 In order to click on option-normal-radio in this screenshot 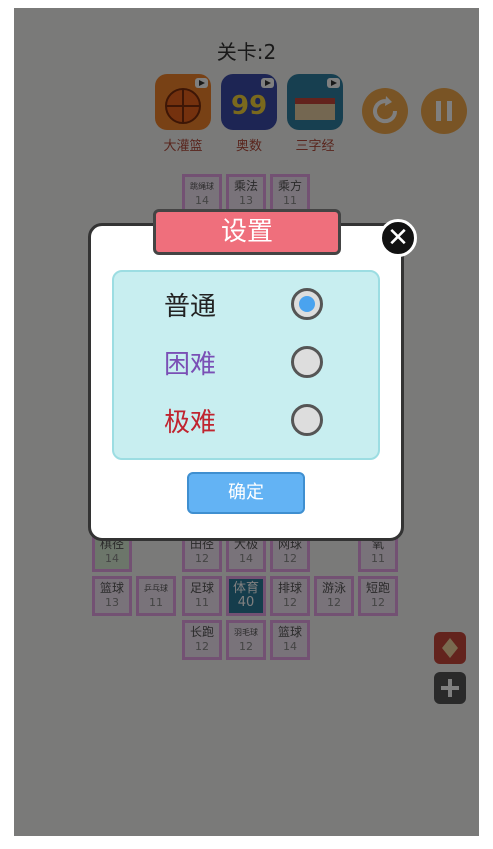, I will do `click(307, 304)`.